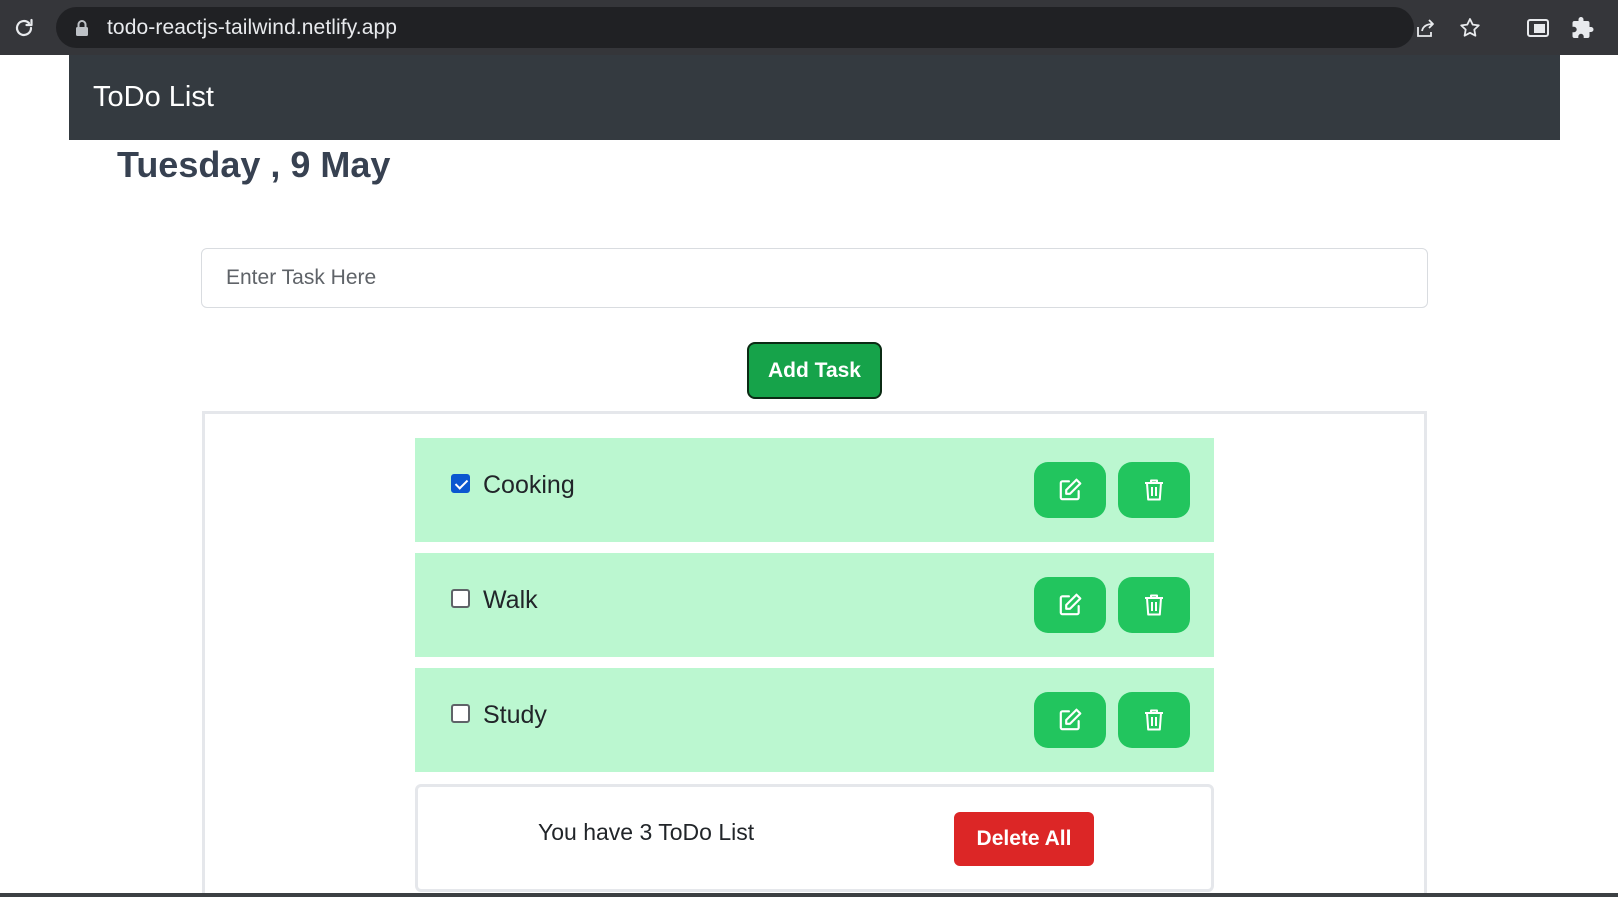 The height and width of the screenshot is (897, 1618). What do you see at coordinates (254, 164) in the screenshot?
I see `date-heading: Tuesday , 9 May` at bounding box center [254, 164].